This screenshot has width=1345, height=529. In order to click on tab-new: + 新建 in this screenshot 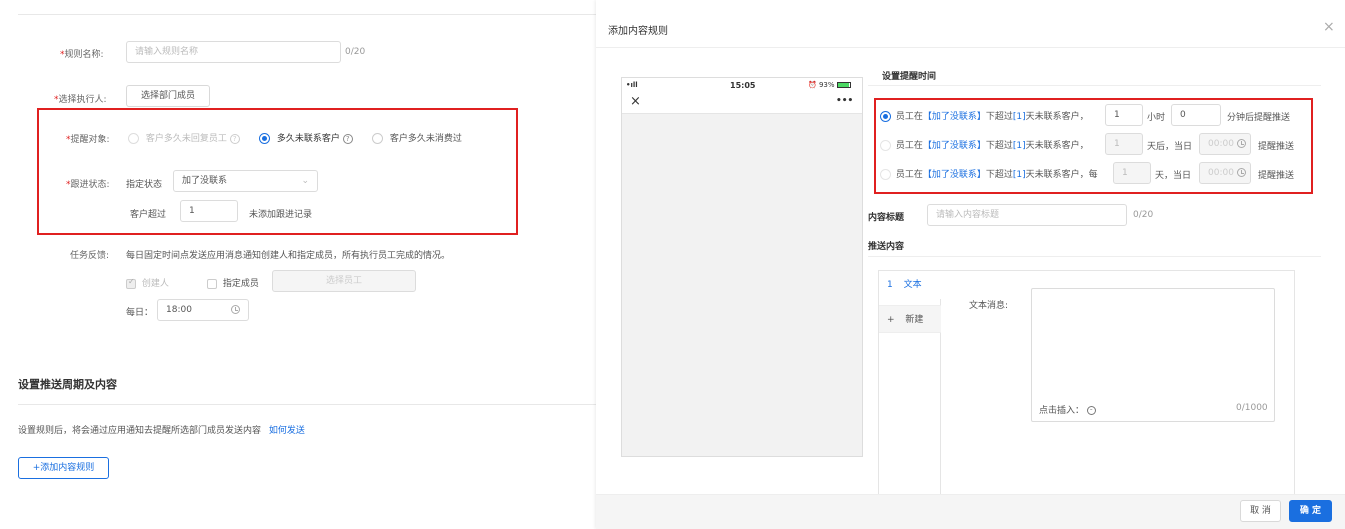, I will do `click(910, 319)`.